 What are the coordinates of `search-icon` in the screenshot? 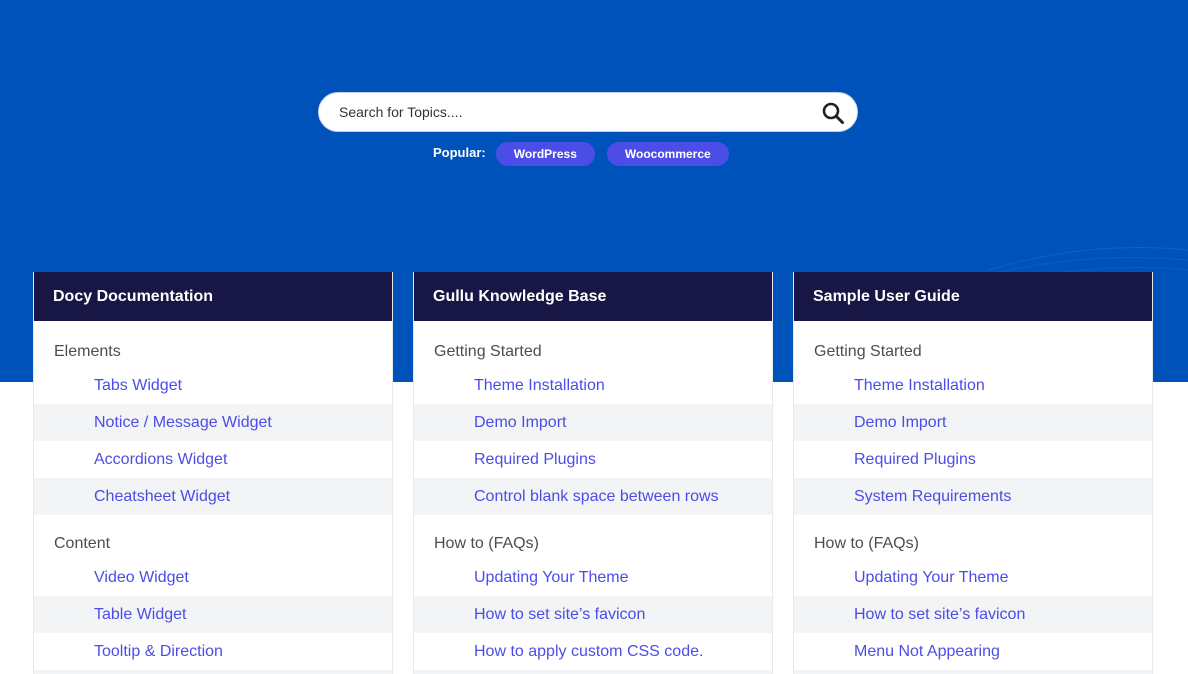 It's located at (833, 113).